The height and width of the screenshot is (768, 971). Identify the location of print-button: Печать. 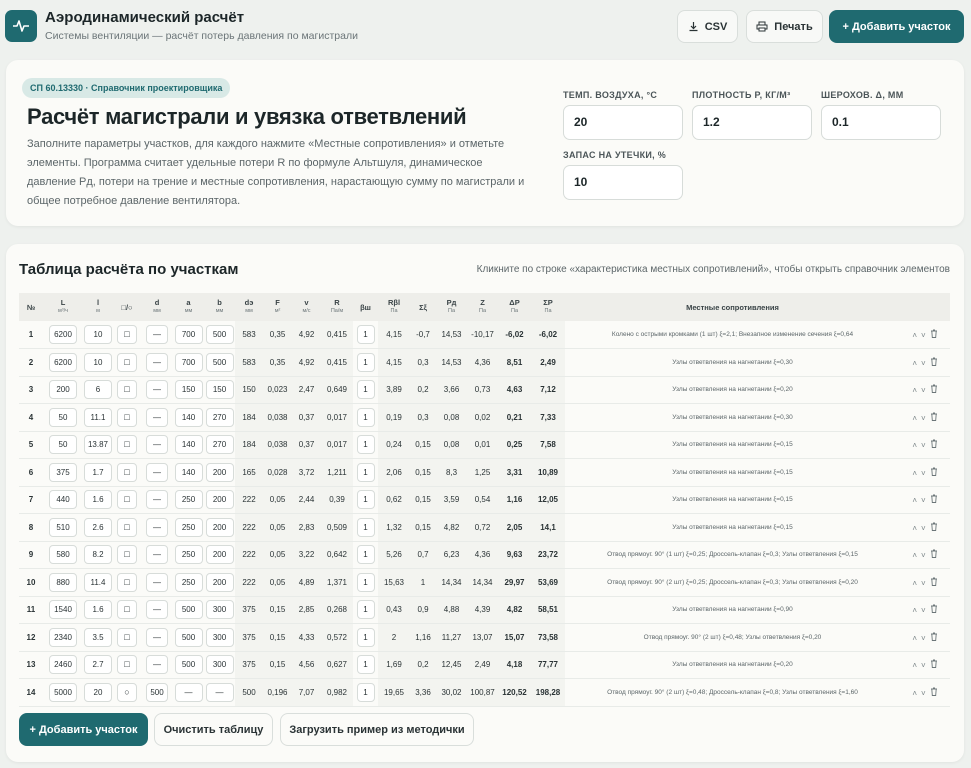
(784, 26).